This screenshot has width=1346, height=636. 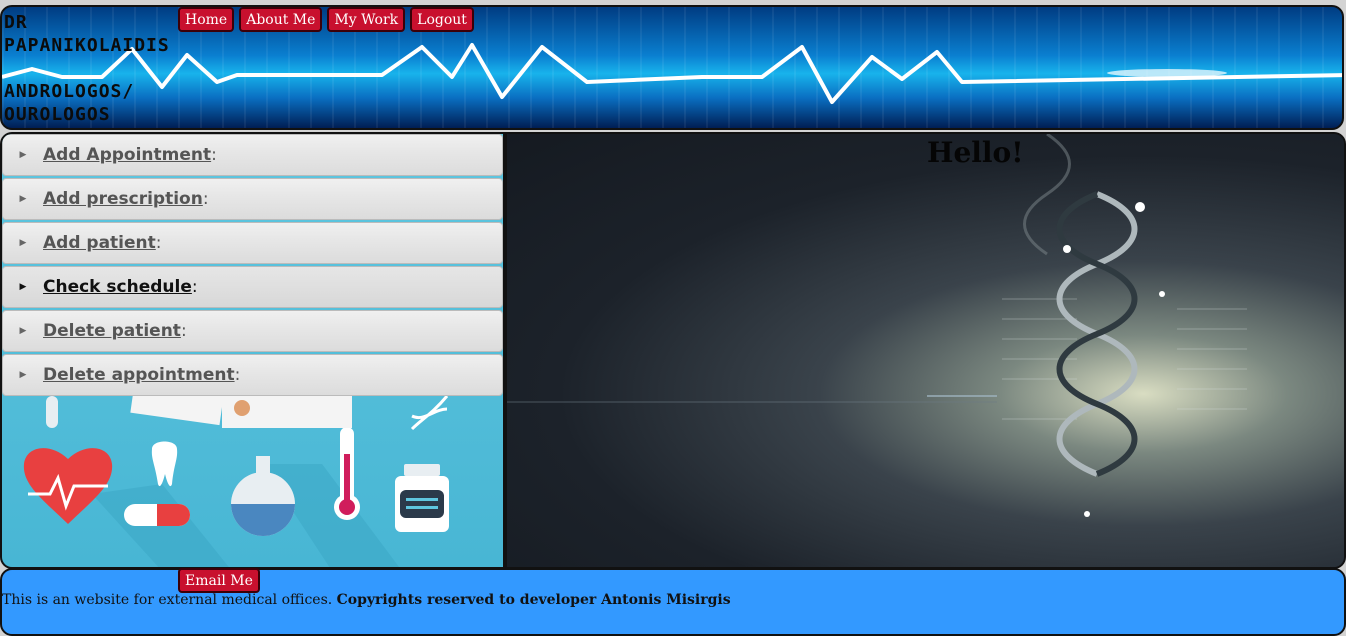 I want to click on menu-item-label: Add prescription, so click(x=123, y=199).